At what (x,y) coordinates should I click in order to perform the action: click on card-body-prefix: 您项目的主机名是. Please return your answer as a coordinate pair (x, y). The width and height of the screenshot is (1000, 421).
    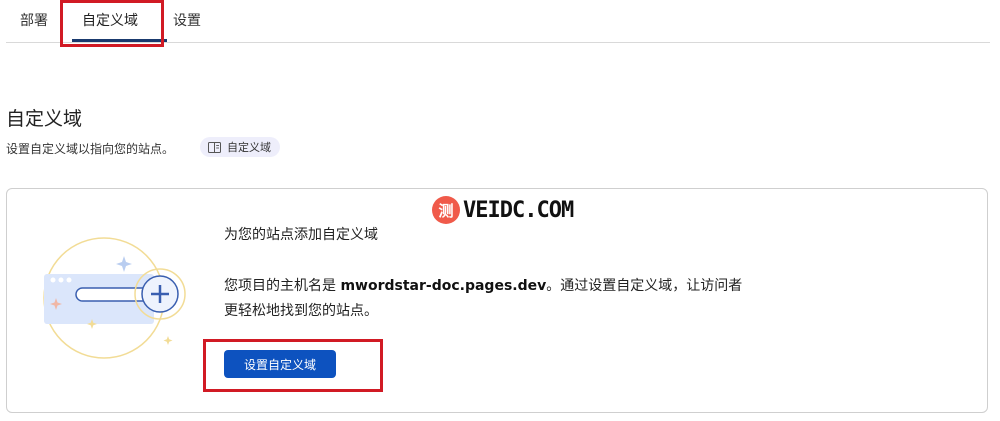
    Looking at the image, I should click on (282, 286).